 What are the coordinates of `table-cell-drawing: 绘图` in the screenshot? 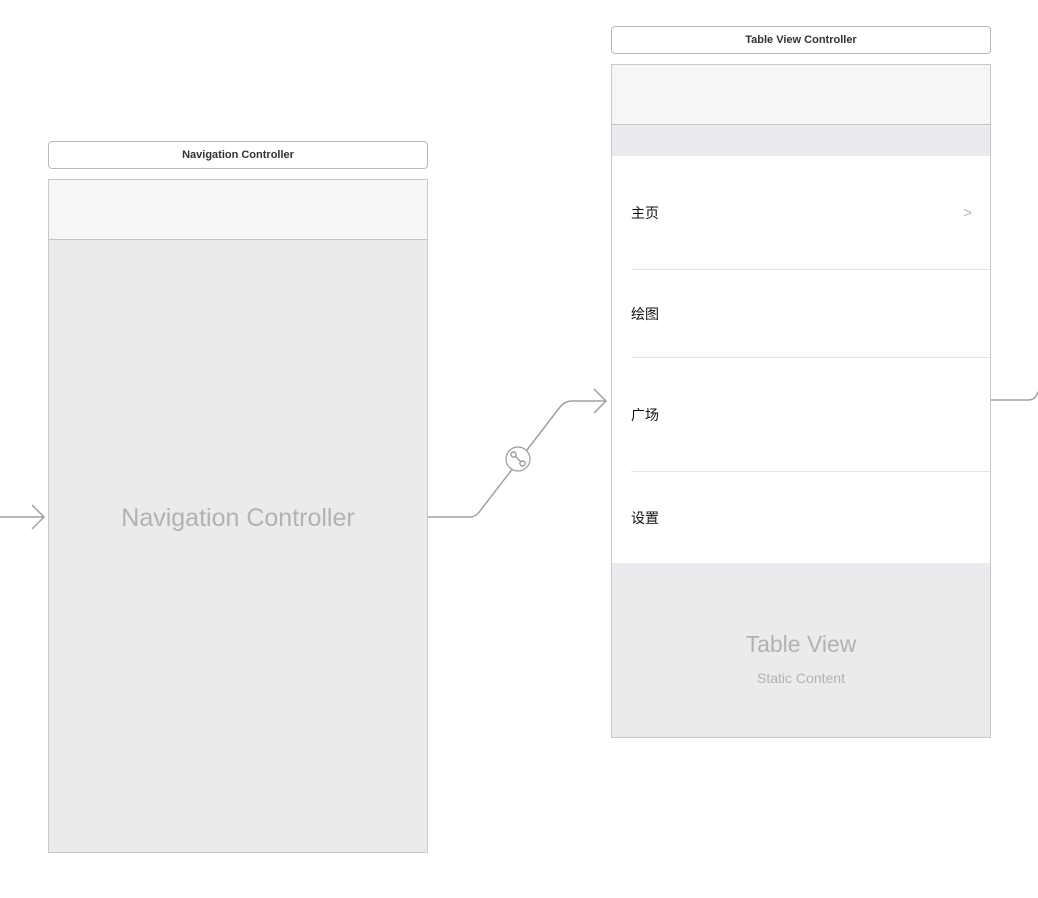 It's located at (801, 314).